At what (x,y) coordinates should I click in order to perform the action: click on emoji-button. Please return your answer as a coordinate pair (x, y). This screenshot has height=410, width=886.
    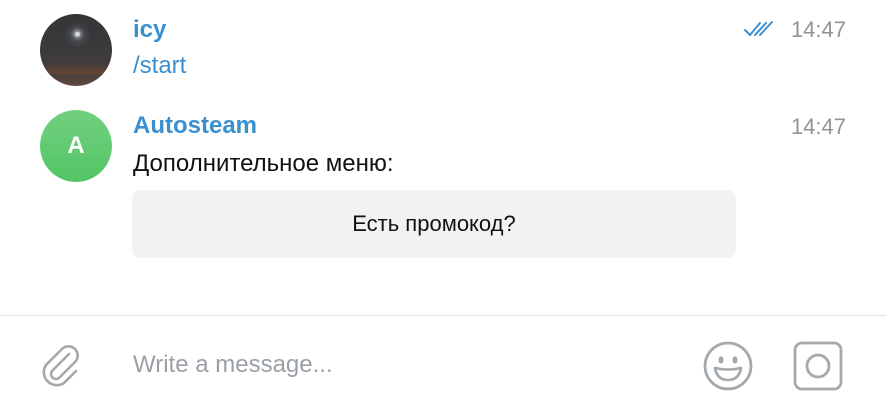
    Looking at the image, I should click on (728, 366).